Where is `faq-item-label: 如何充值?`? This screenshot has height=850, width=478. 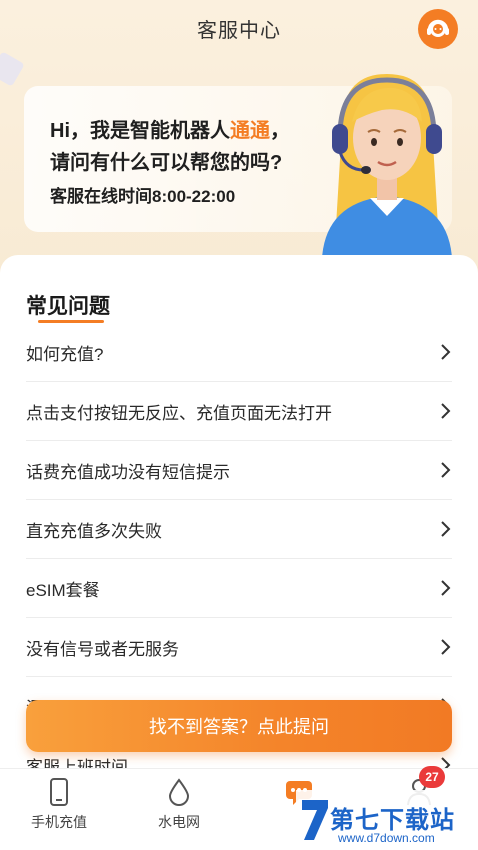
faq-item-label: 如何充值? is located at coordinates (65, 354).